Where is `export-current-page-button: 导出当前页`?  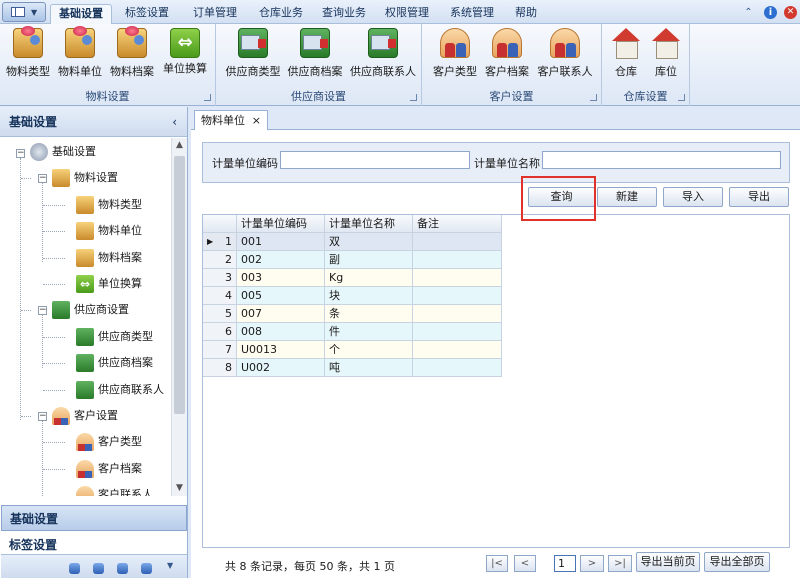
export-current-page-button: 导出当前页 is located at coordinates (668, 562).